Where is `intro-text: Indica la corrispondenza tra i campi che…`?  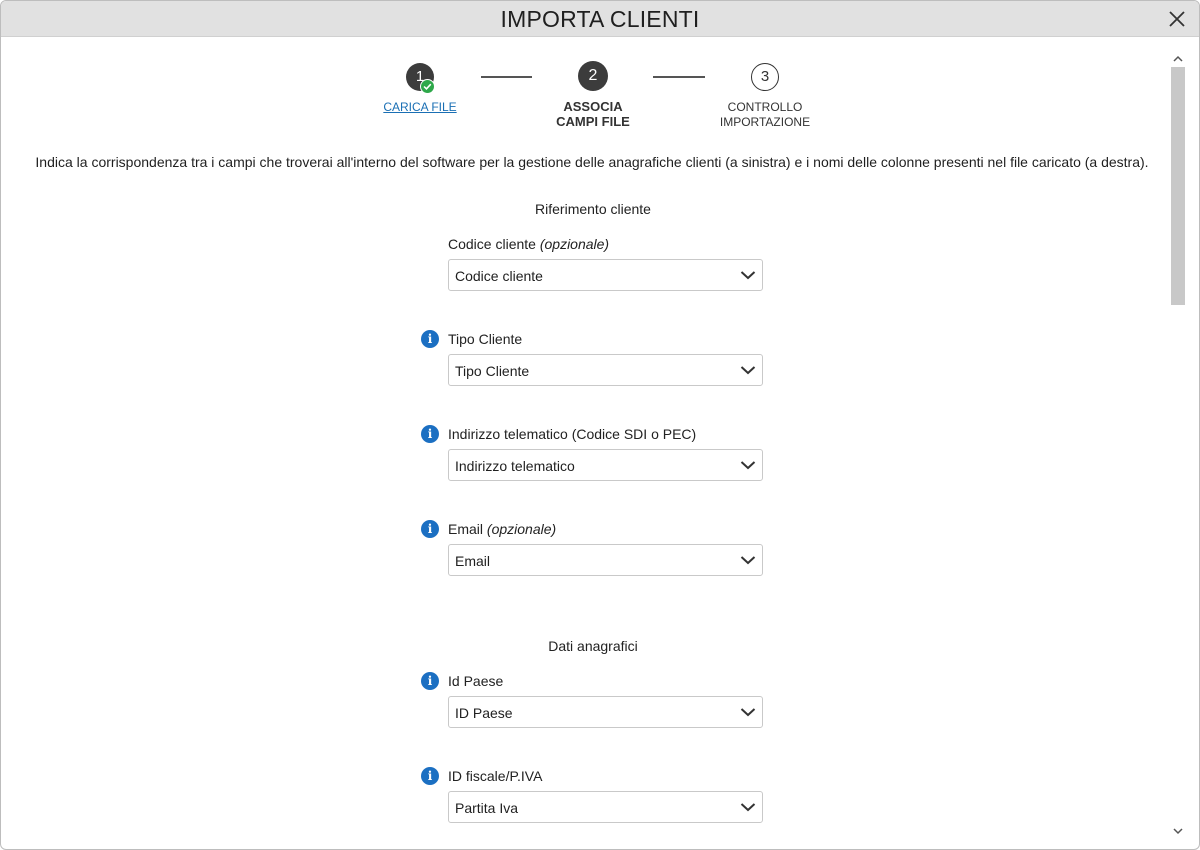 intro-text: Indica la corrispondenza tra i campi che… is located at coordinates (592, 162).